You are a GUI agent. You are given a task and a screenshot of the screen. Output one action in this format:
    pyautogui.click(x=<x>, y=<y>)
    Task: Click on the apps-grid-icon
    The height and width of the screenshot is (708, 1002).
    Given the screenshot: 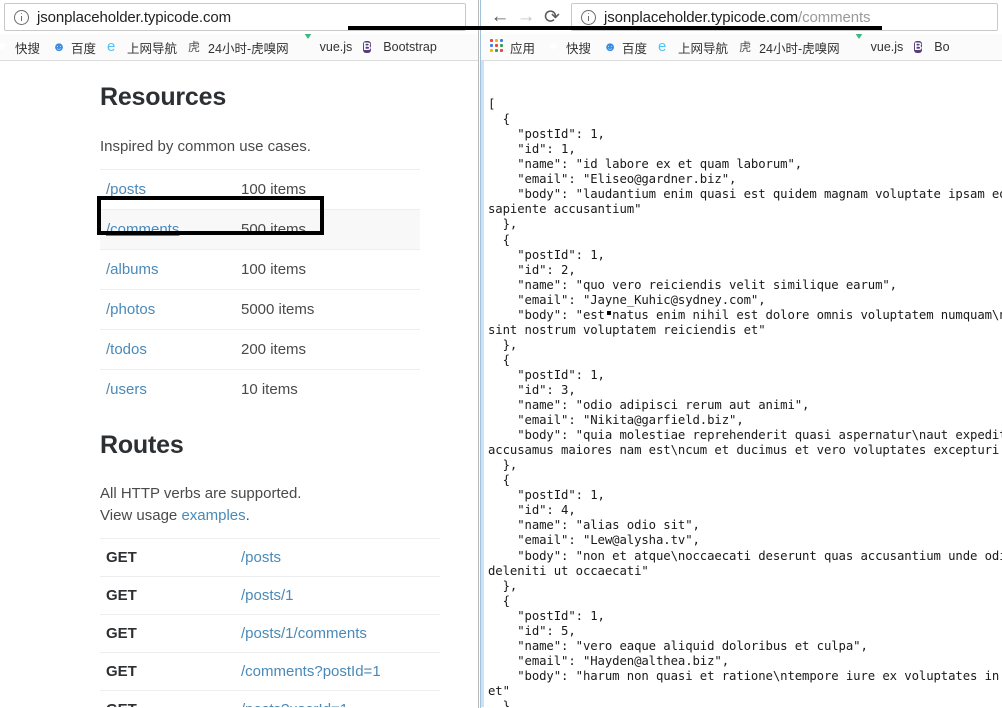 What is the action you would take?
    pyautogui.click(x=498, y=47)
    